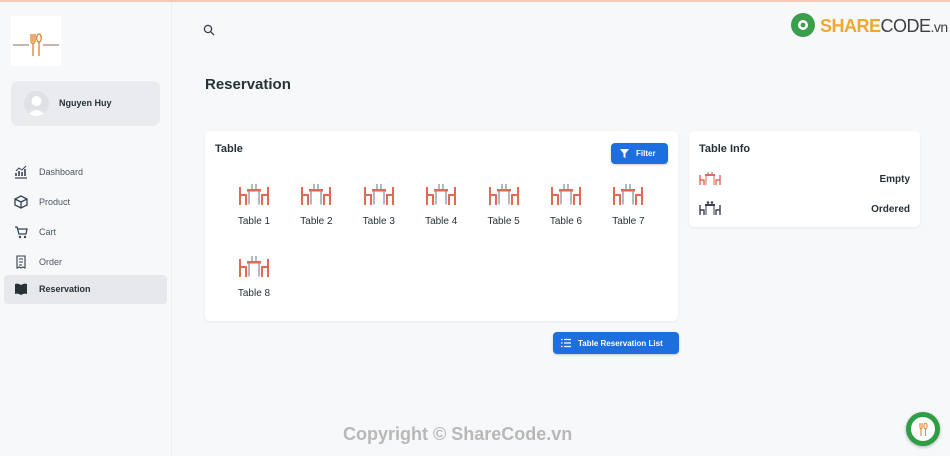 This screenshot has width=950, height=456. What do you see at coordinates (254, 281) in the screenshot?
I see `table-item: Table 8` at bounding box center [254, 281].